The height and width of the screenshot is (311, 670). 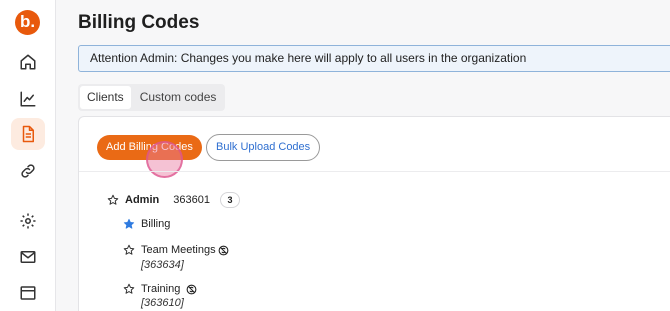 I want to click on client-code: 363601, so click(x=191, y=200).